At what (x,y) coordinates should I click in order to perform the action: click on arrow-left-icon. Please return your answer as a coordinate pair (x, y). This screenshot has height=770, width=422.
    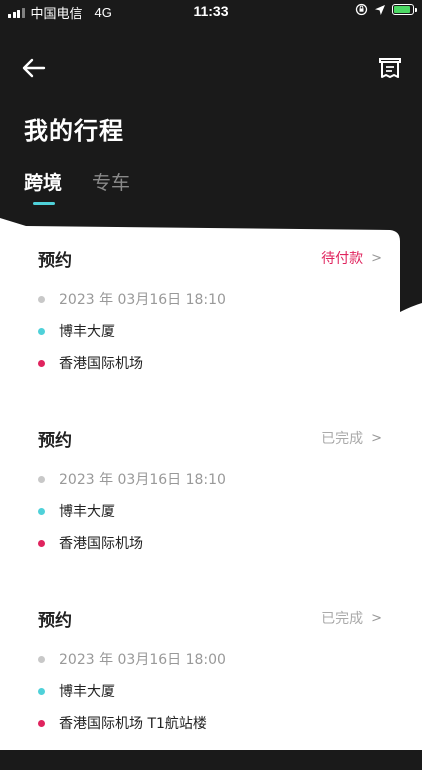
    Looking at the image, I should click on (34, 68).